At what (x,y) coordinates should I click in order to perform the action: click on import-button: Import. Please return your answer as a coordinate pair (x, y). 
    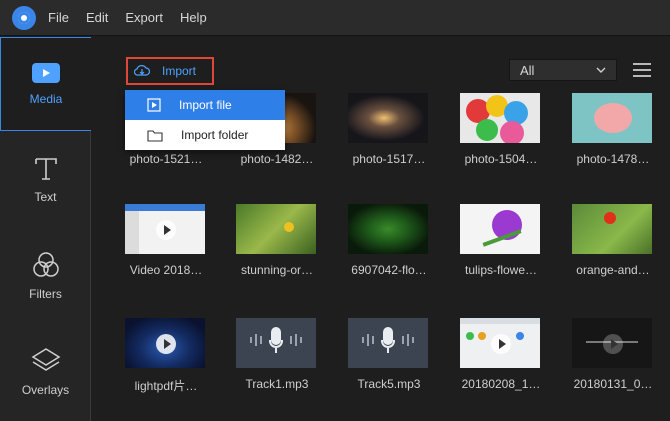
    Looking at the image, I should click on (170, 71).